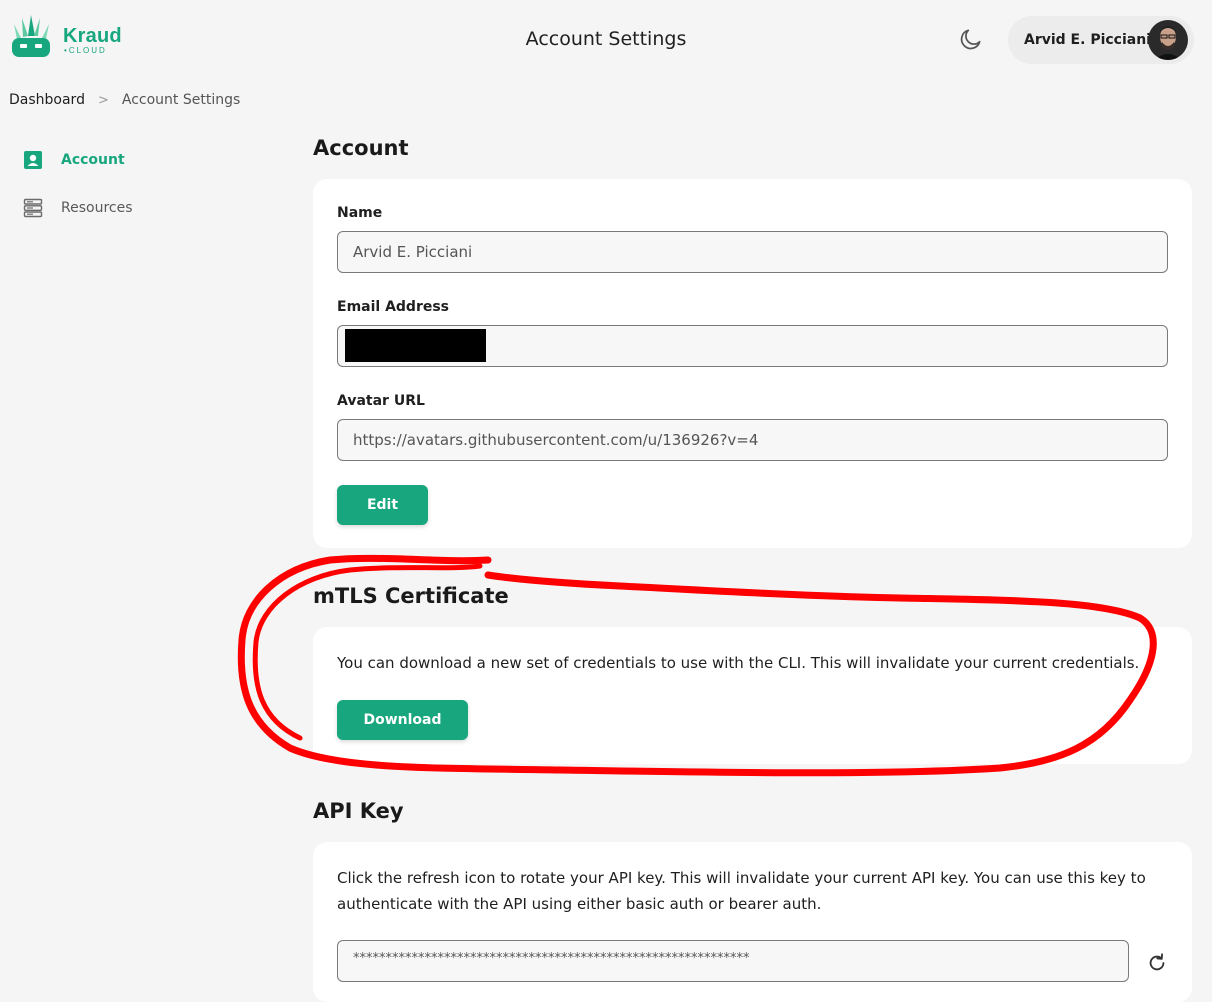  What do you see at coordinates (382, 505) in the screenshot?
I see `edit-button: Edit` at bounding box center [382, 505].